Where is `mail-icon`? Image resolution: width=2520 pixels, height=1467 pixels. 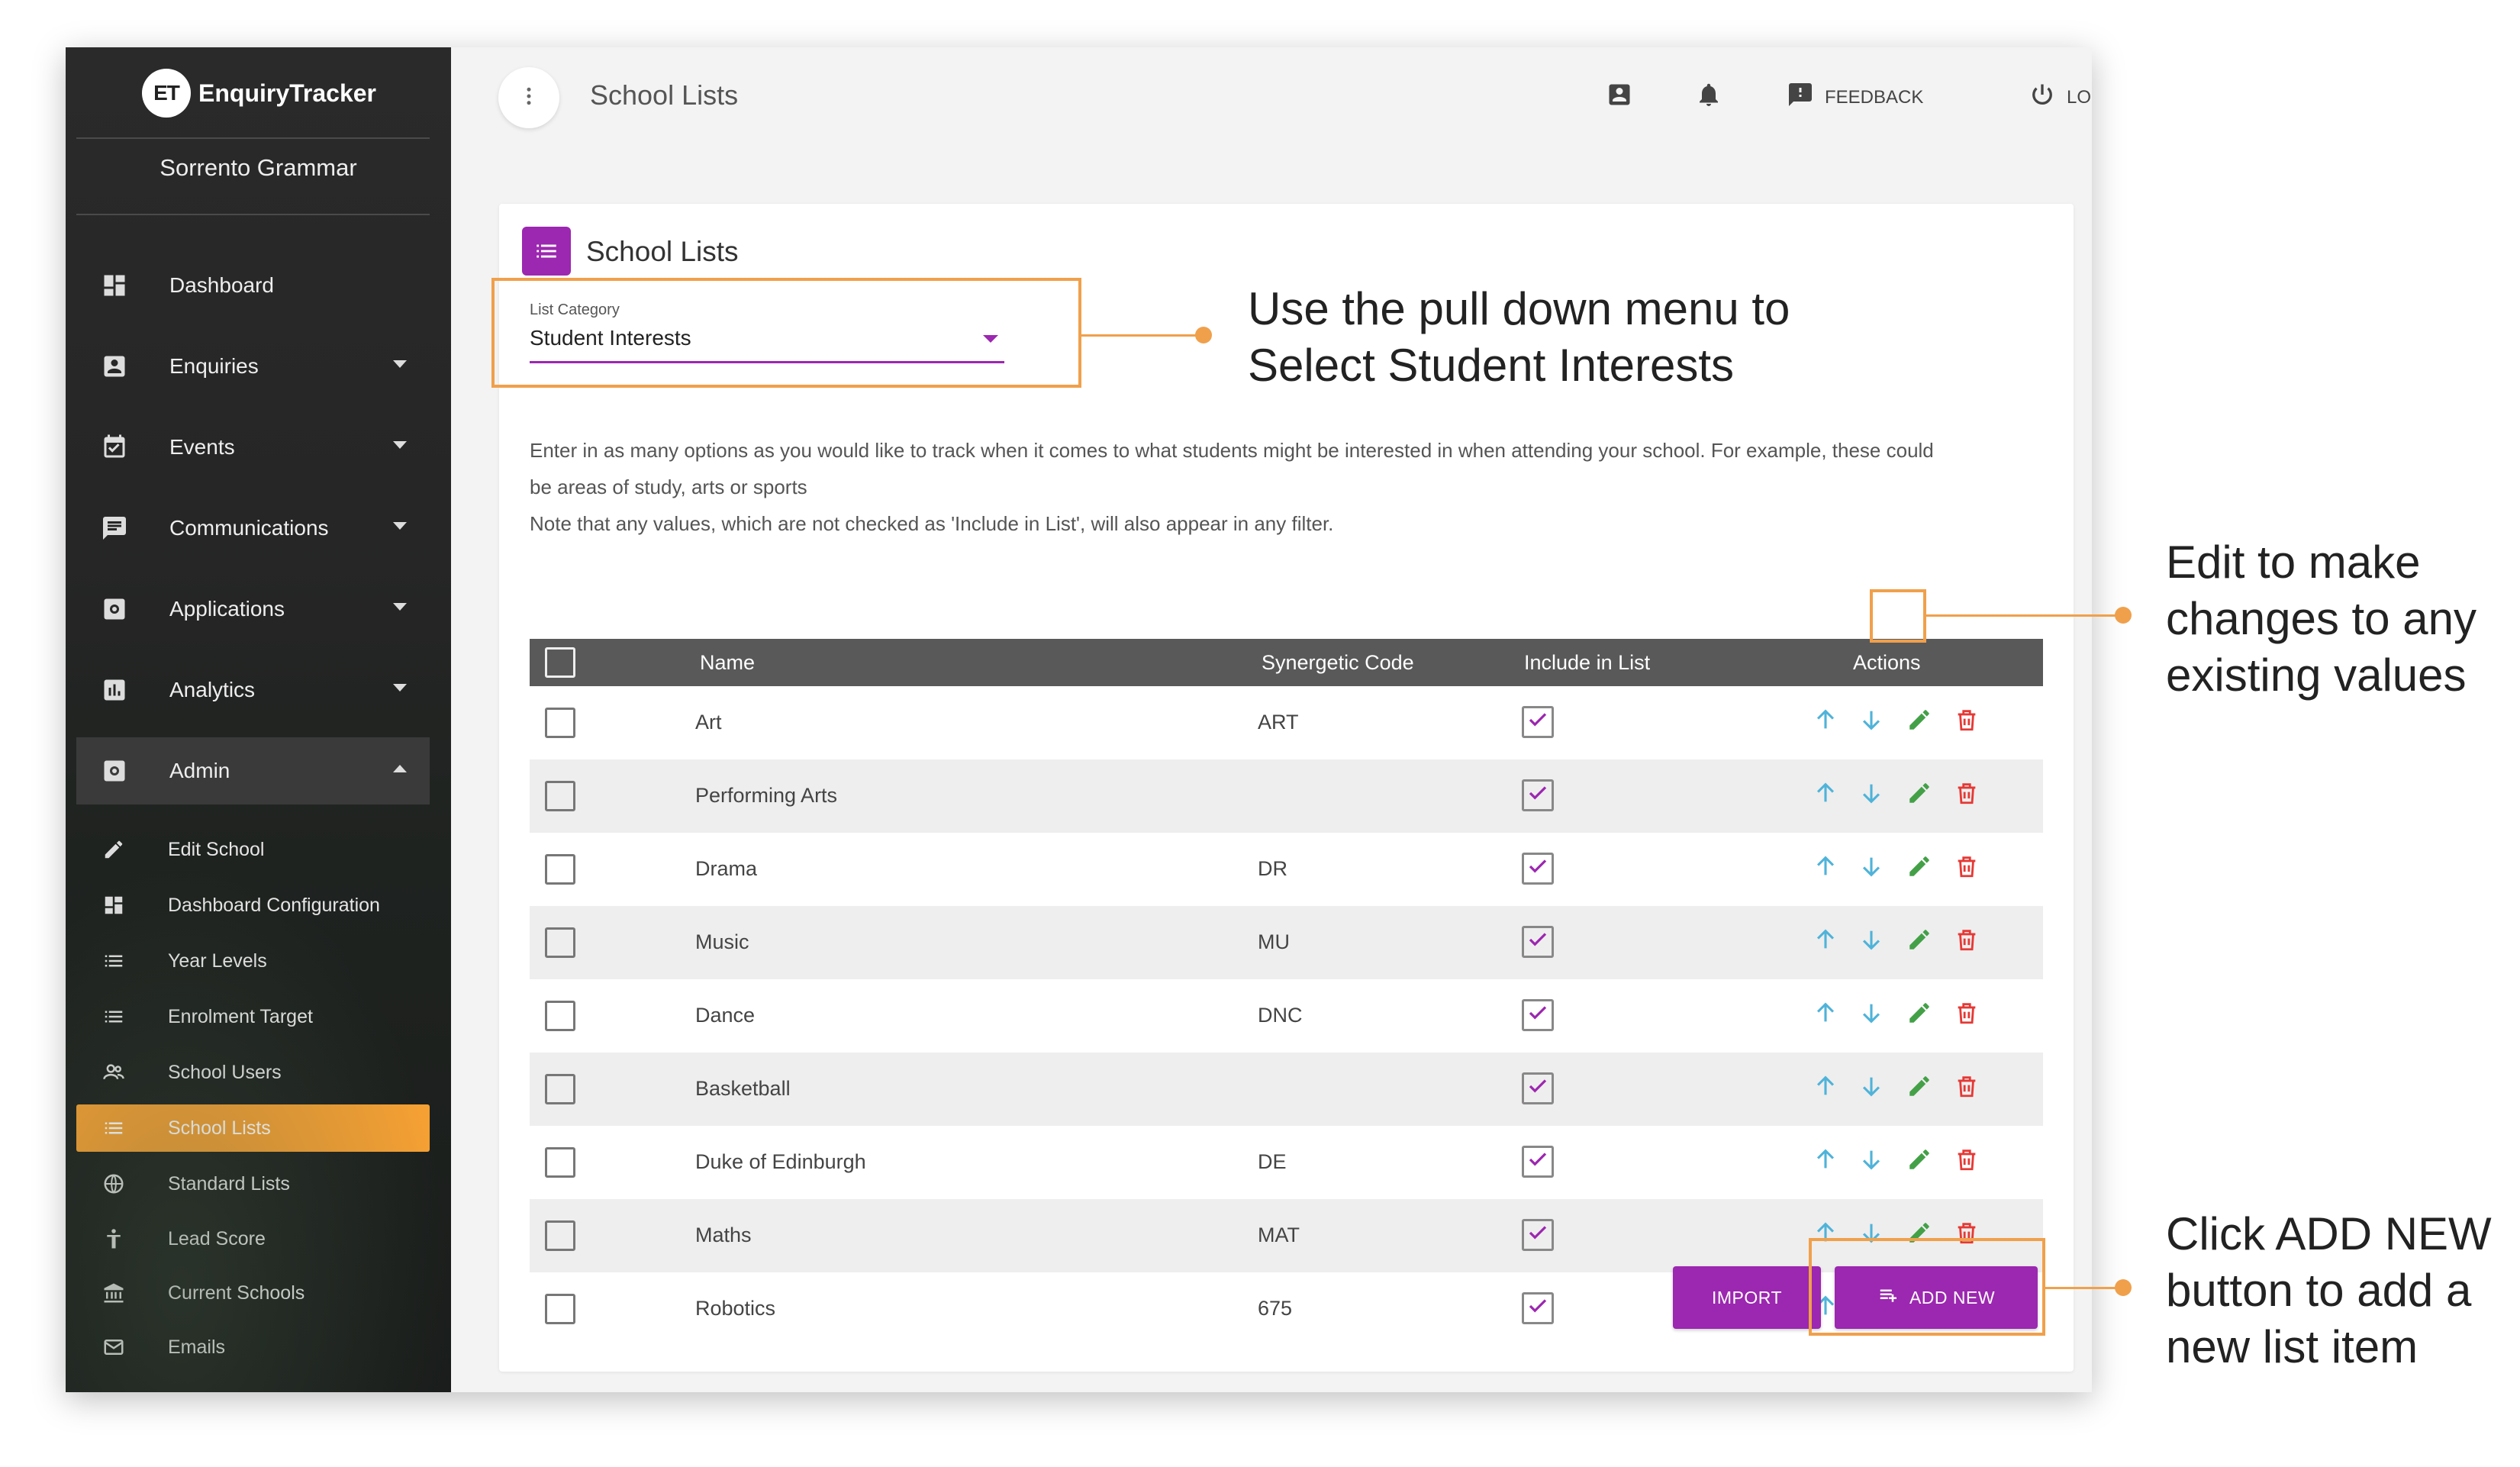
mail-icon is located at coordinates (114, 1347).